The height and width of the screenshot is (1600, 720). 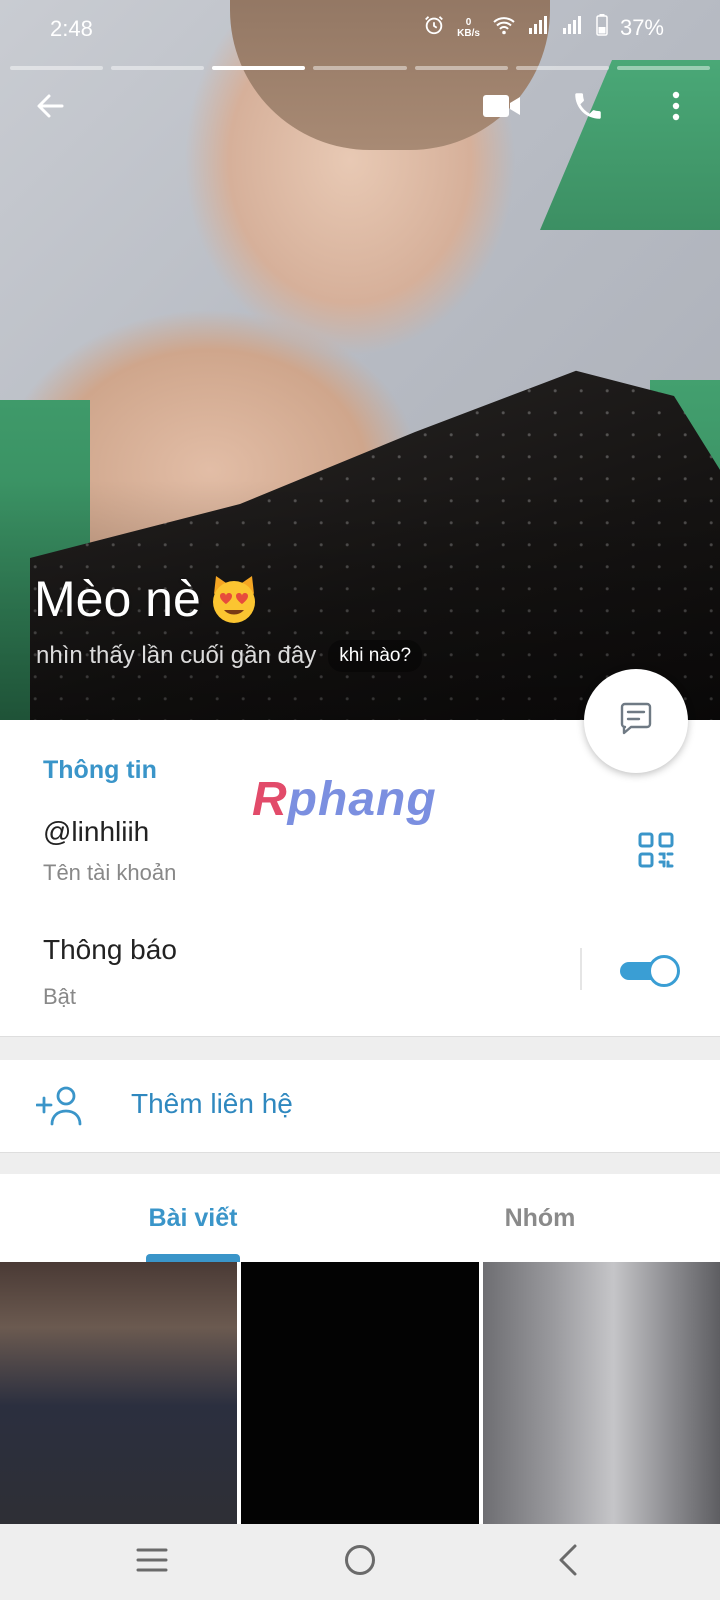 What do you see at coordinates (434, 28) in the screenshot?
I see `alarm-icon` at bounding box center [434, 28].